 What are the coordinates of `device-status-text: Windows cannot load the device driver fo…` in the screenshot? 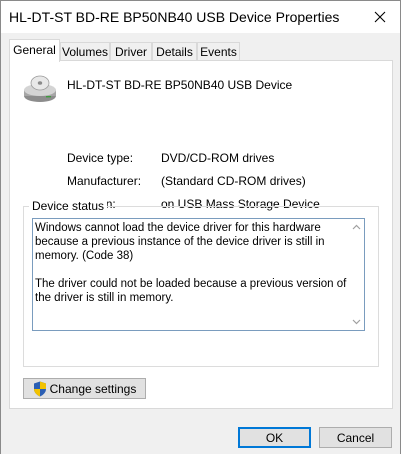 It's located at (191, 263).